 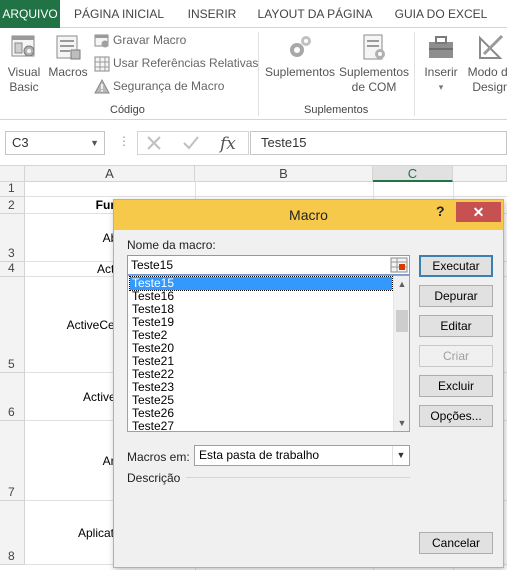 I want to click on depurar-button: Depurar, so click(x=456, y=296).